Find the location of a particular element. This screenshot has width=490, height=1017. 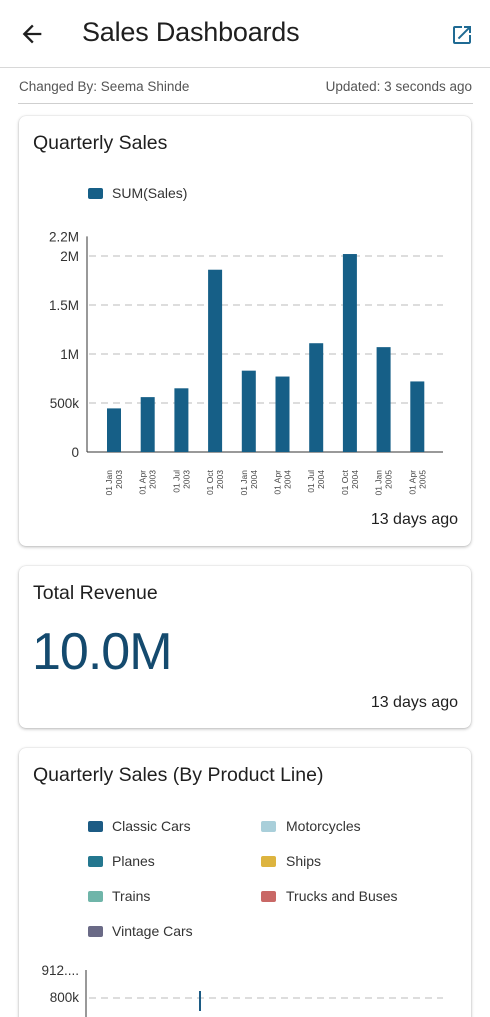

changed-by-text: Changed By: Seema Shinde is located at coordinates (104, 86).